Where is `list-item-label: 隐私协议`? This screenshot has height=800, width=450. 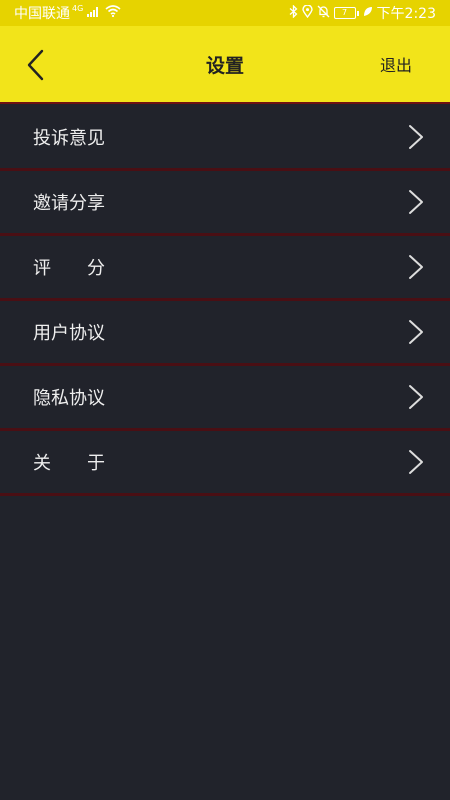
list-item-label: 隐私协议 is located at coordinates (69, 398).